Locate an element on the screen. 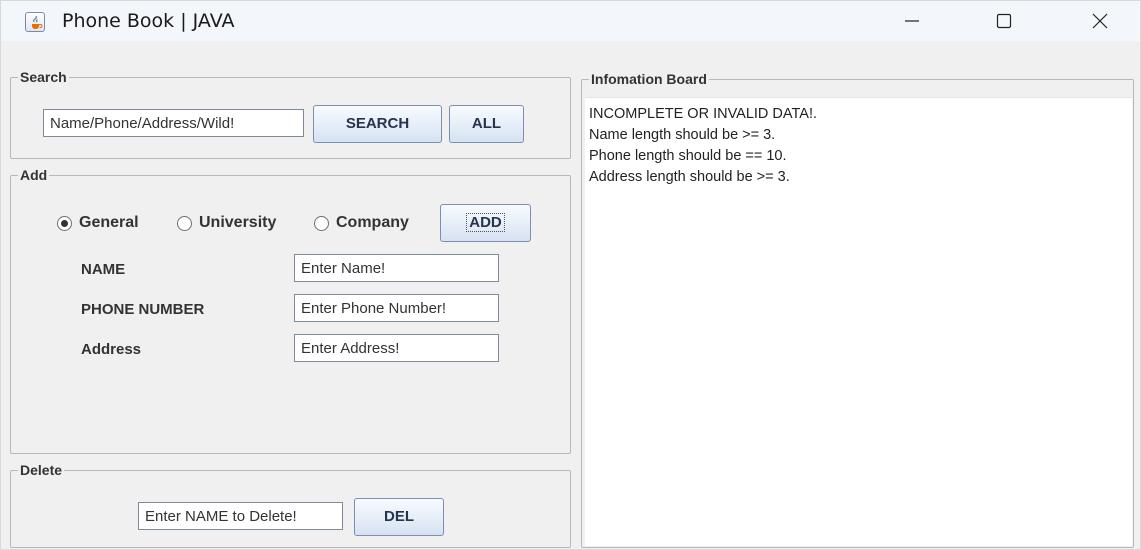  radio-general-indicator is located at coordinates (64, 223).